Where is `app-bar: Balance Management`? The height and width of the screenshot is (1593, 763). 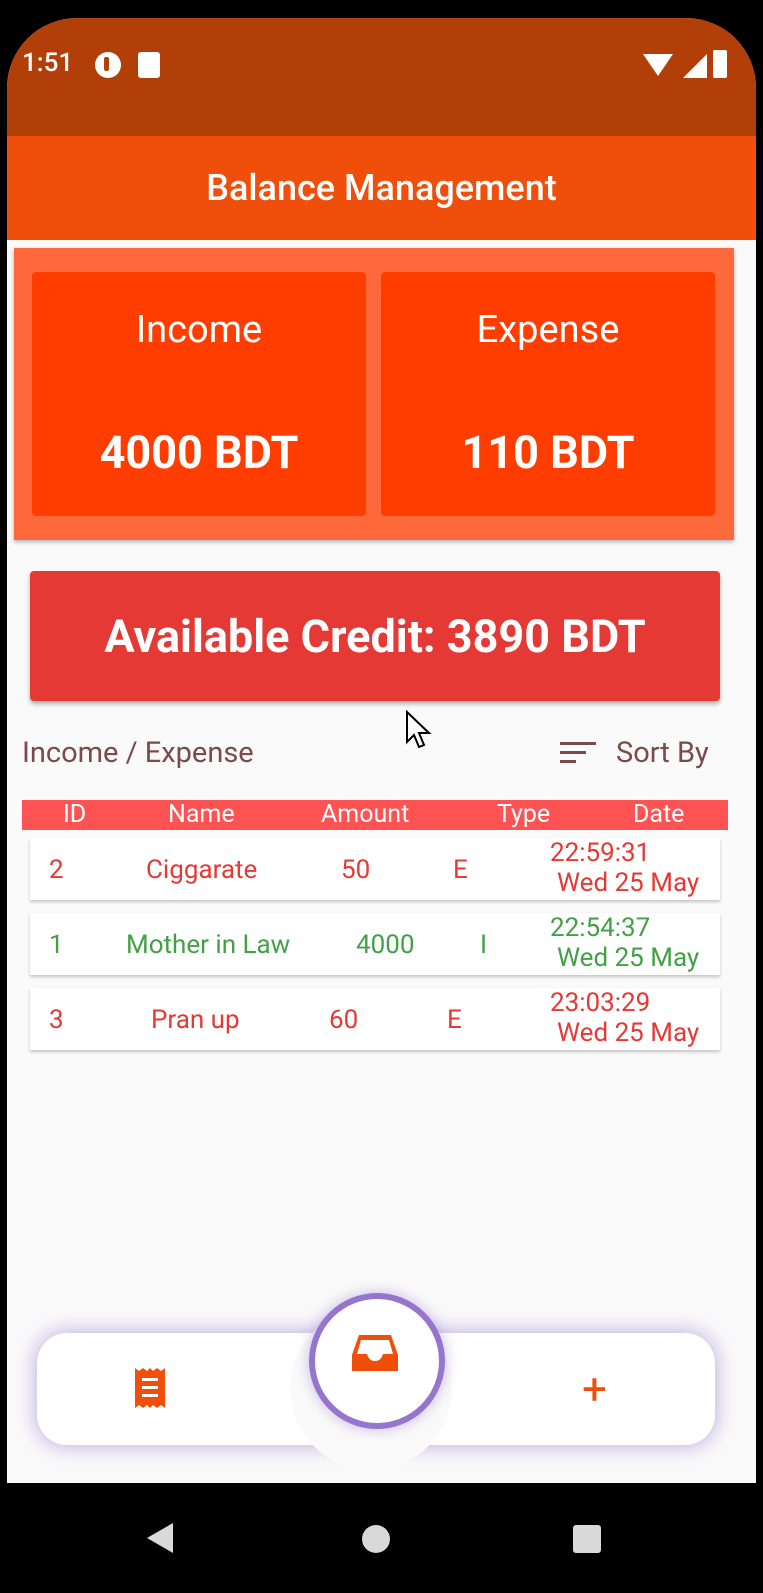 app-bar: Balance Management is located at coordinates (381, 188).